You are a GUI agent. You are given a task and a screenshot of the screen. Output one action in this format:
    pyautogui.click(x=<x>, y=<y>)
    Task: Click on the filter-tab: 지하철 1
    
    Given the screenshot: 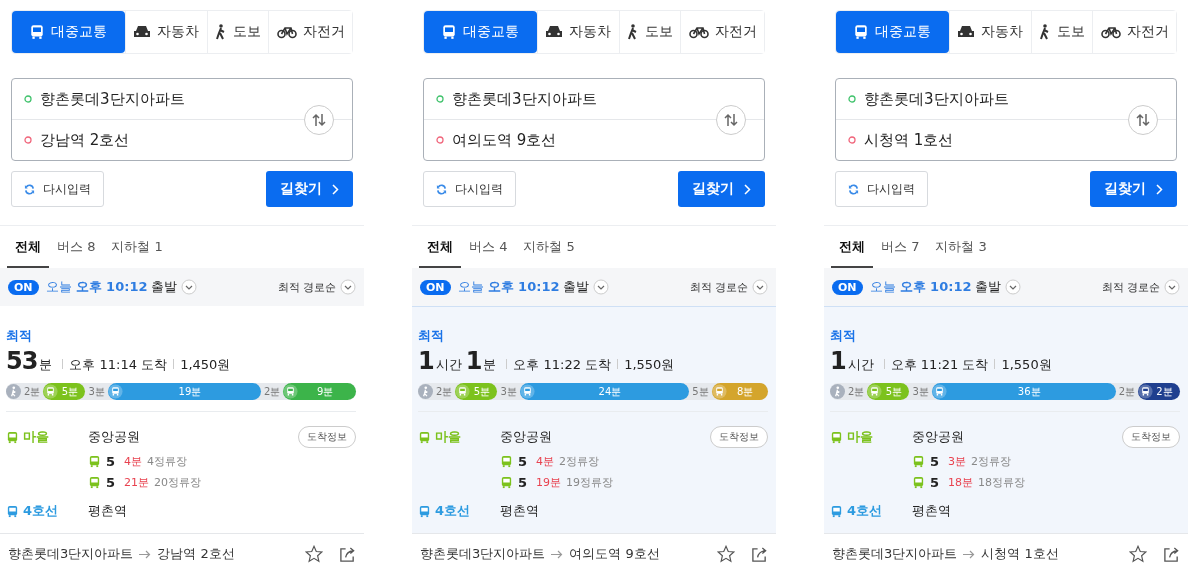 What is the action you would take?
    pyautogui.click(x=137, y=250)
    